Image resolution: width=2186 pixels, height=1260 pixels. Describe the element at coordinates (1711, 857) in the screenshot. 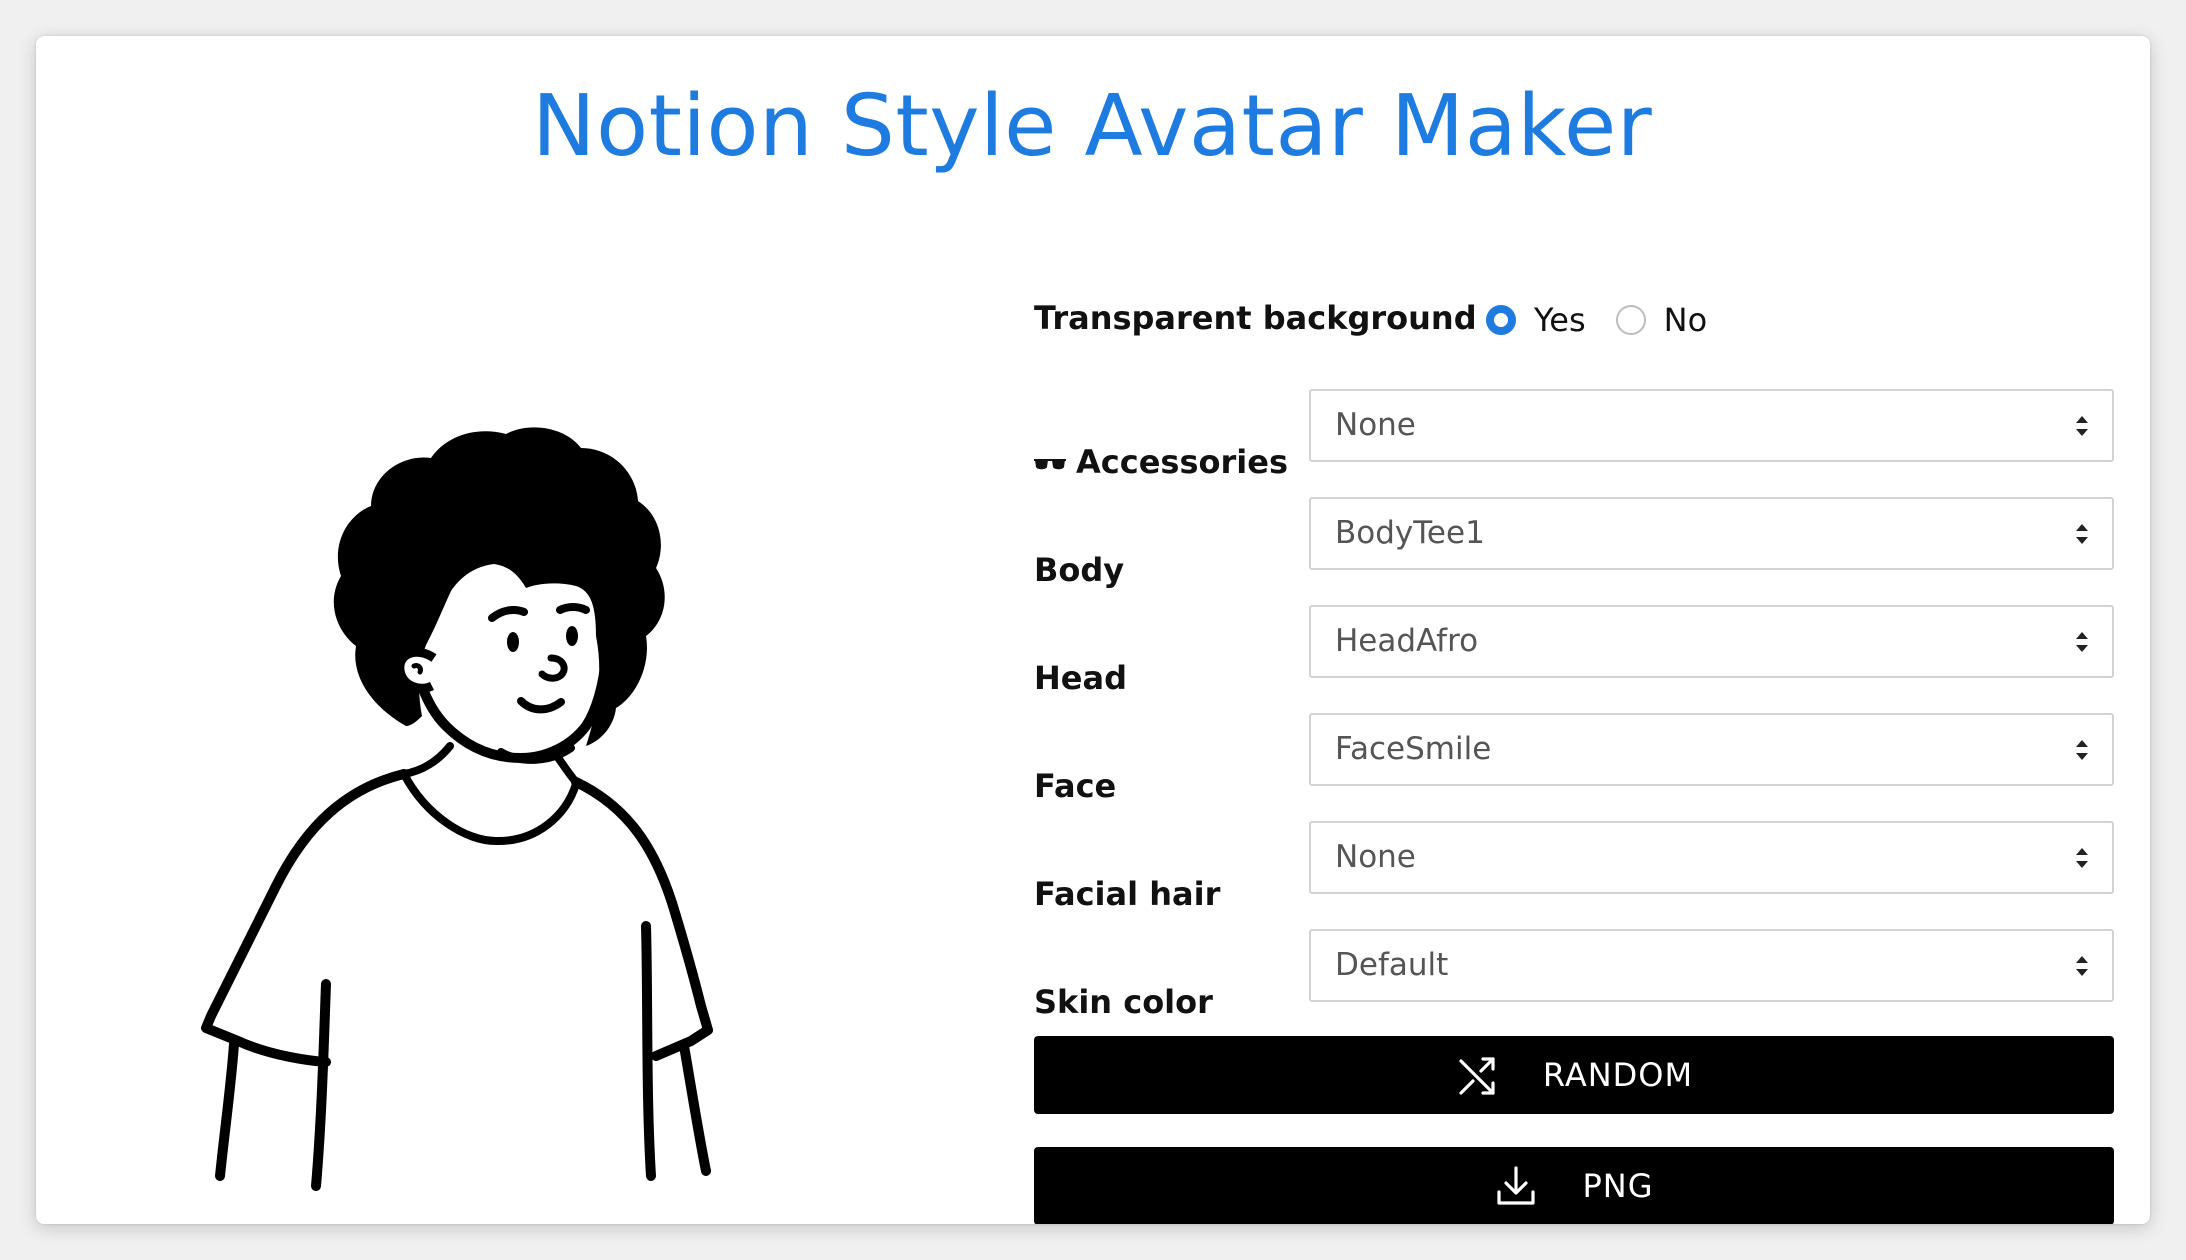

I see `facial-hair-select: None` at that location.